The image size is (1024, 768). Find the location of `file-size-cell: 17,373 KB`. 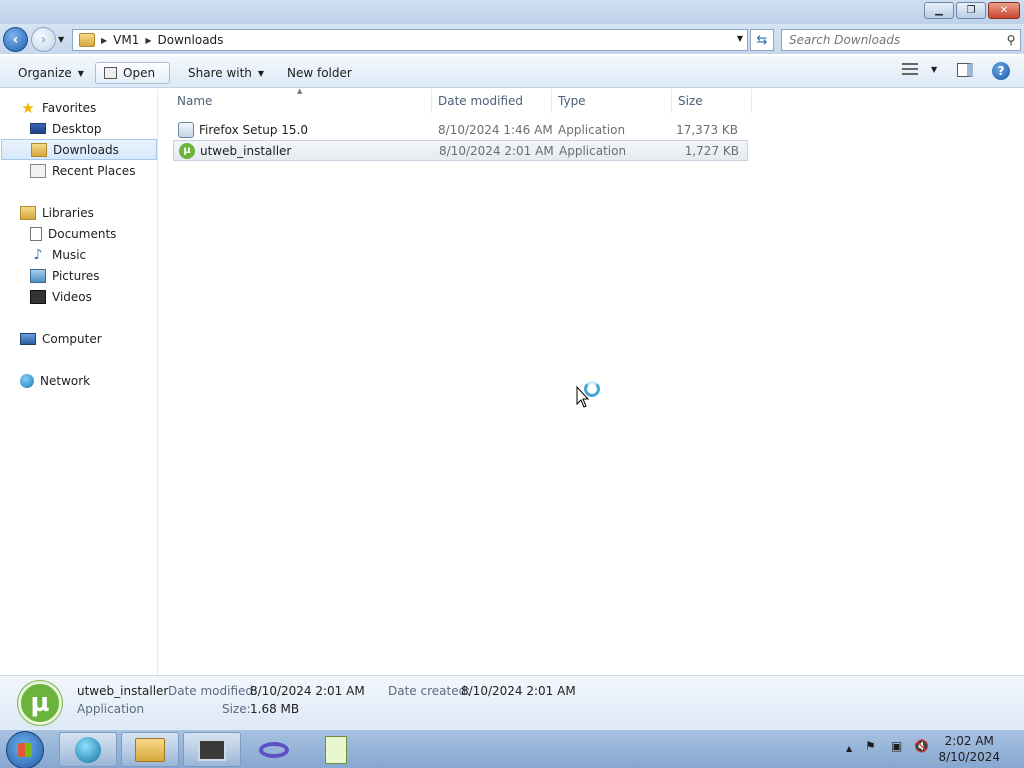

file-size-cell: 17,373 KB is located at coordinates (707, 129).